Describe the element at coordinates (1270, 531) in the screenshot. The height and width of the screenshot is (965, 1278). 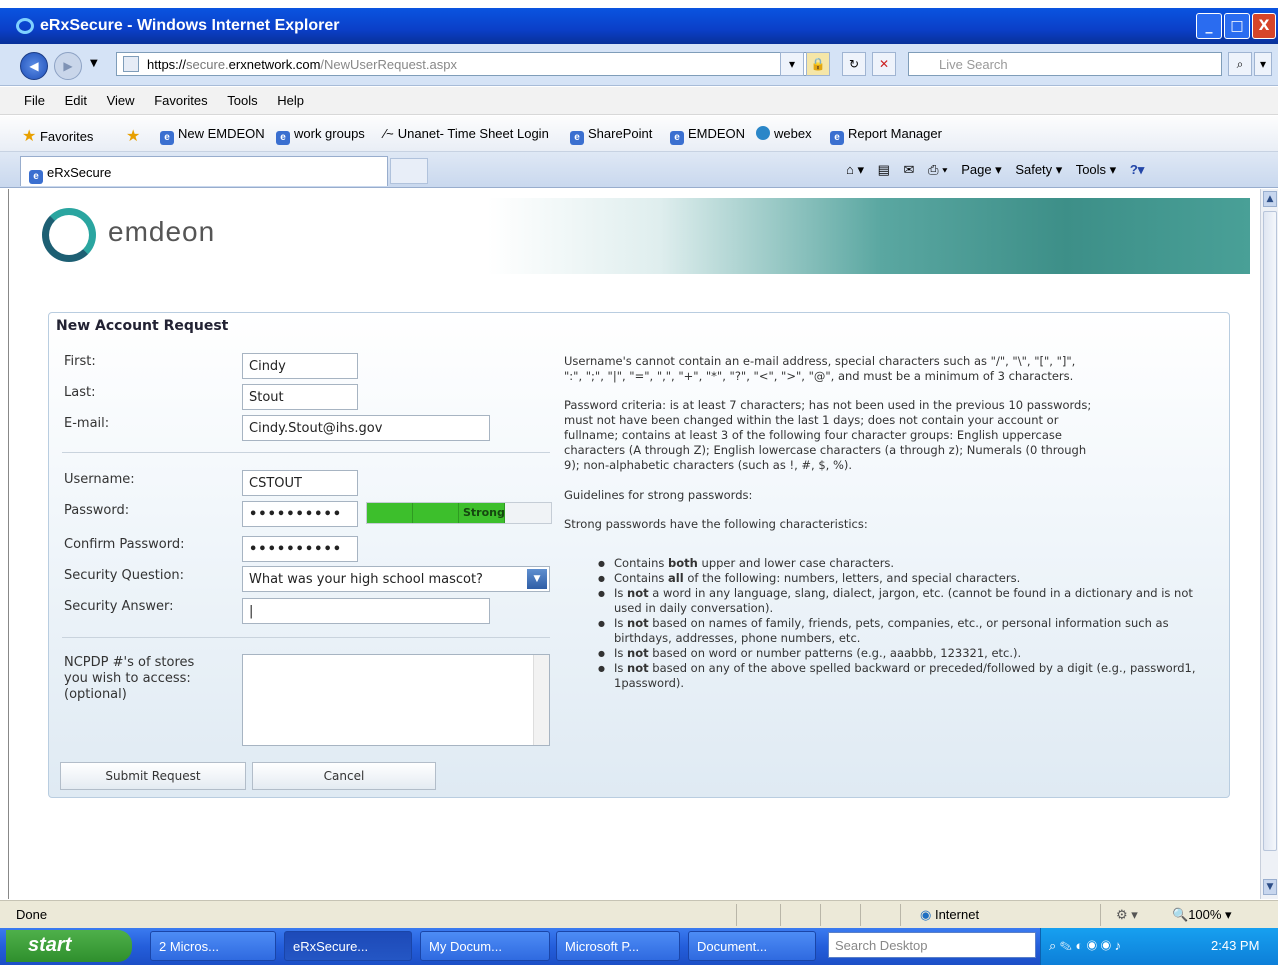
I see `scroll-thumb` at that location.